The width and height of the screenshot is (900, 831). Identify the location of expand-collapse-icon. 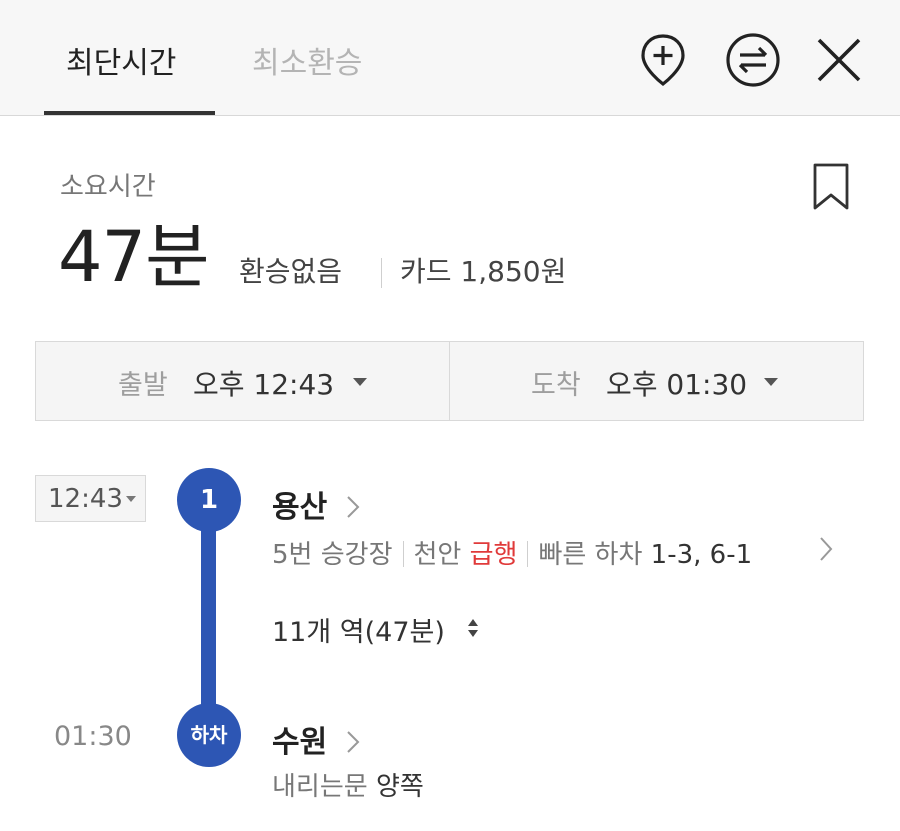
(473, 630).